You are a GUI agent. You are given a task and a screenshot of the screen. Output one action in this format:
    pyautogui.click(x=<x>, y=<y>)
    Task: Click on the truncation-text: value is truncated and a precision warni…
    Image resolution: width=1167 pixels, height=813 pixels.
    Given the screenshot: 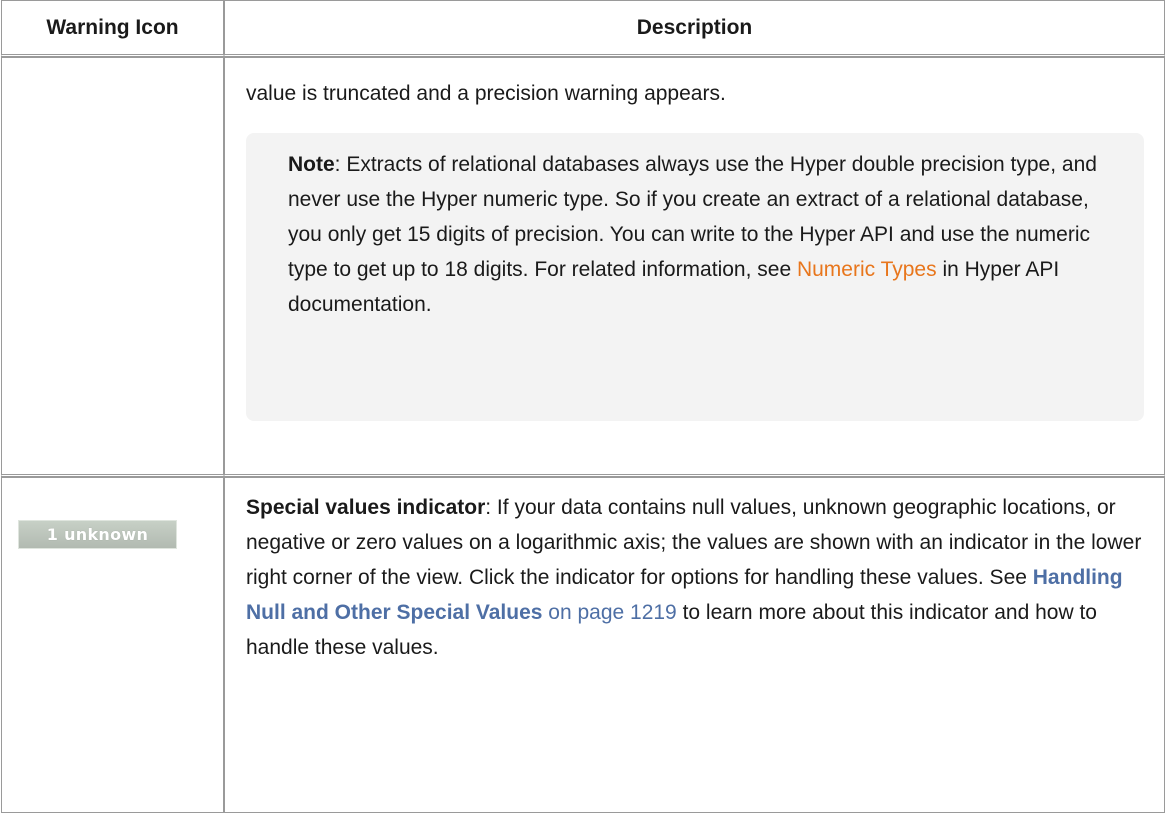 What is the action you would take?
    pyautogui.click(x=486, y=93)
    